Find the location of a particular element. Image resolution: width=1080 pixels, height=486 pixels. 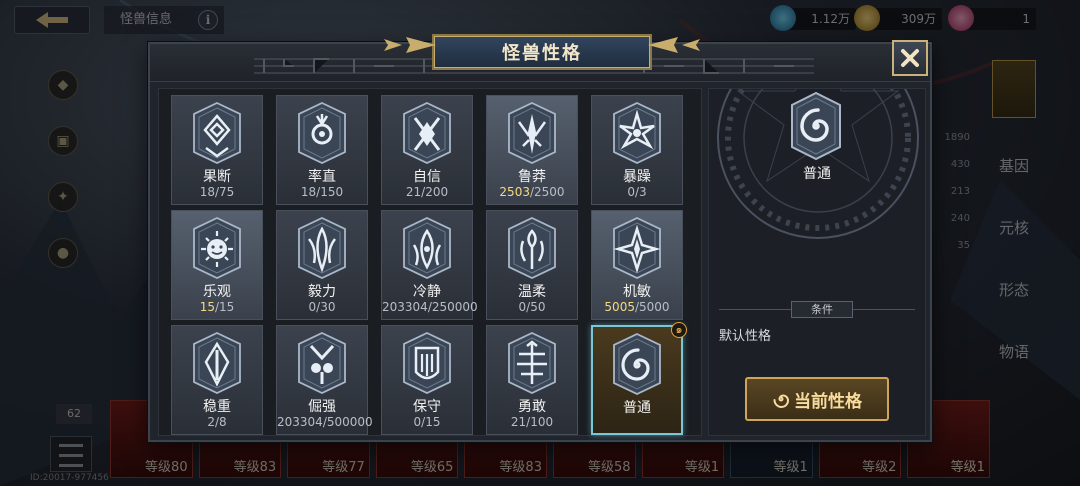

progress-current: 15 is located at coordinates (207, 307).